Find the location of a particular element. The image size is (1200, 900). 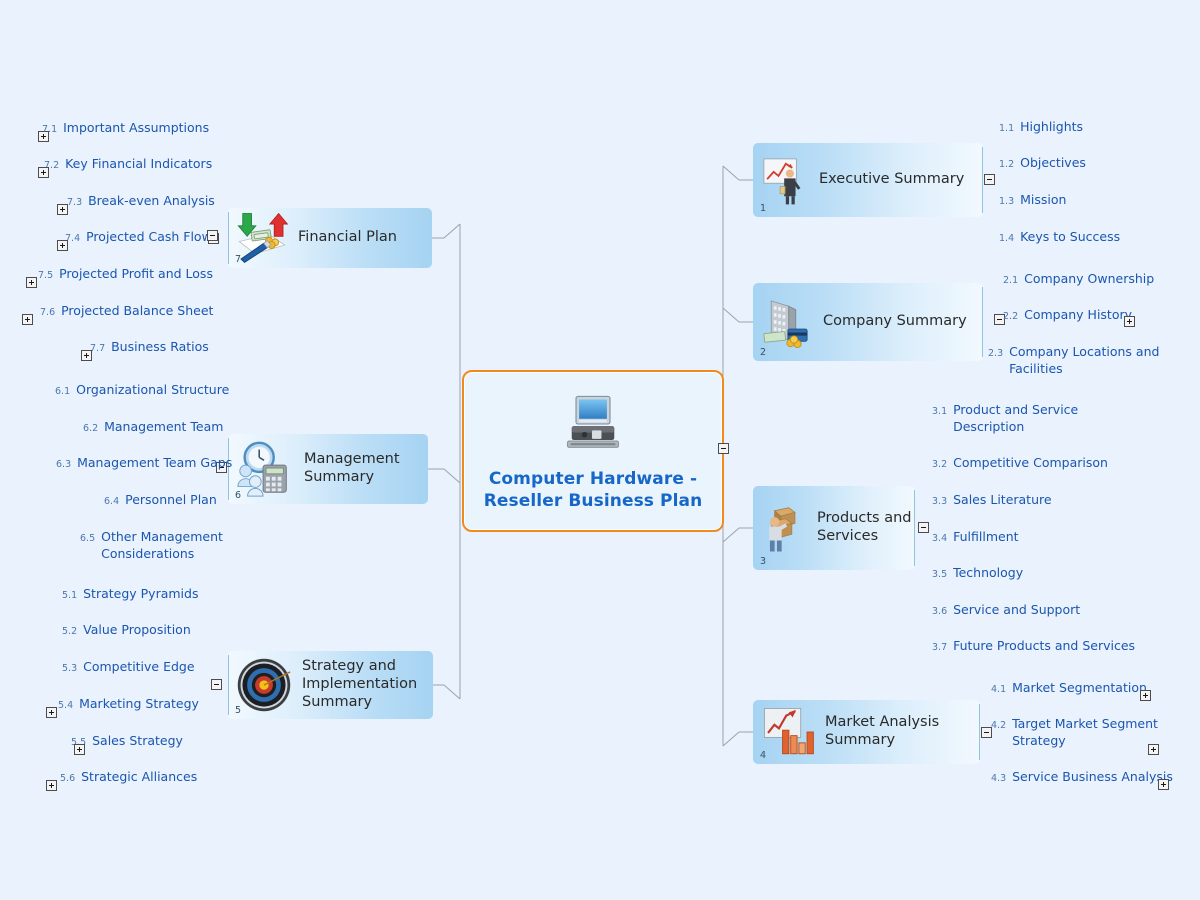

leaf-item-4.1: 4.1 Market Segmentation is located at coordinates (1069, 688).